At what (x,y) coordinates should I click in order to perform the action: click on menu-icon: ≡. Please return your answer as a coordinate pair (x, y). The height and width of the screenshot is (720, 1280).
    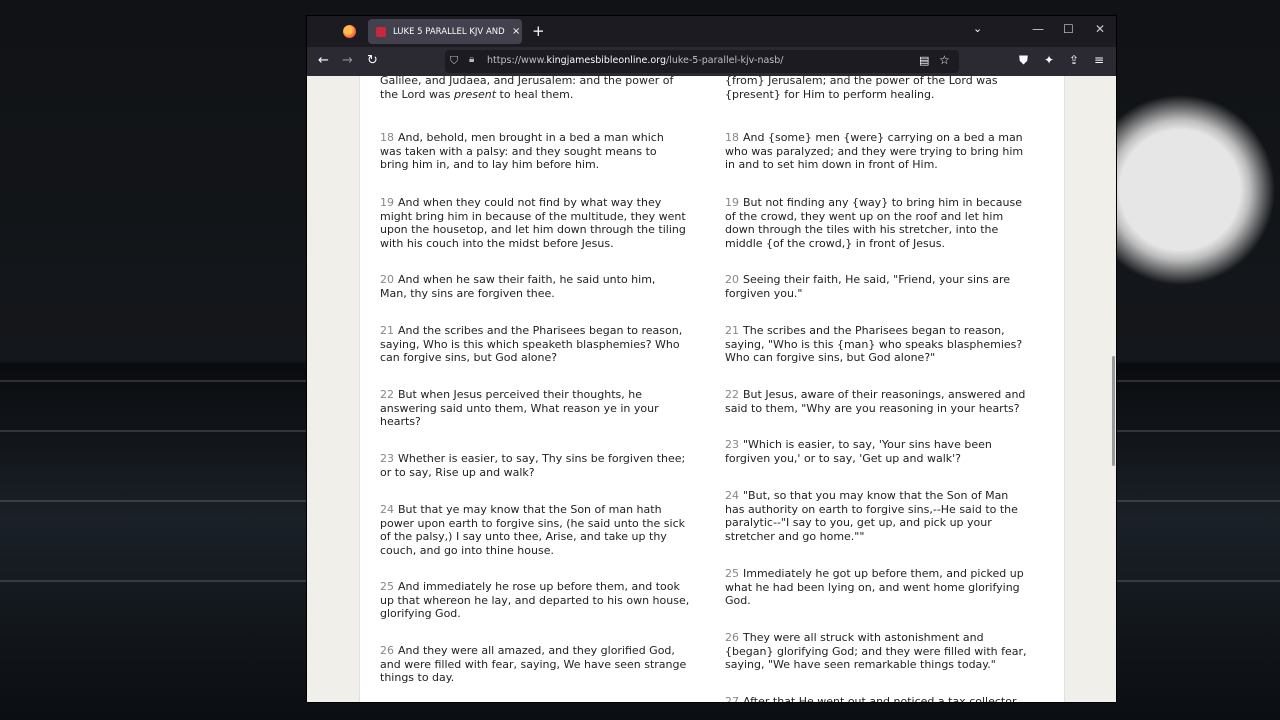
    Looking at the image, I should click on (1099, 60).